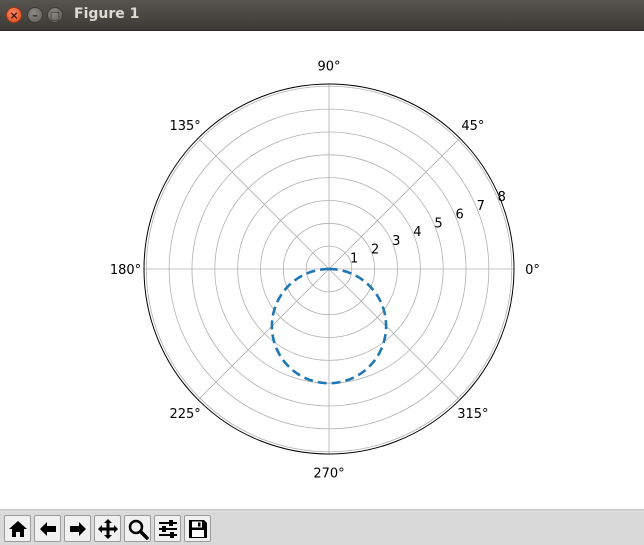 This screenshot has width=644, height=545. Describe the element at coordinates (184, 126) in the screenshot. I see `theta-tick-label: 135°` at that location.